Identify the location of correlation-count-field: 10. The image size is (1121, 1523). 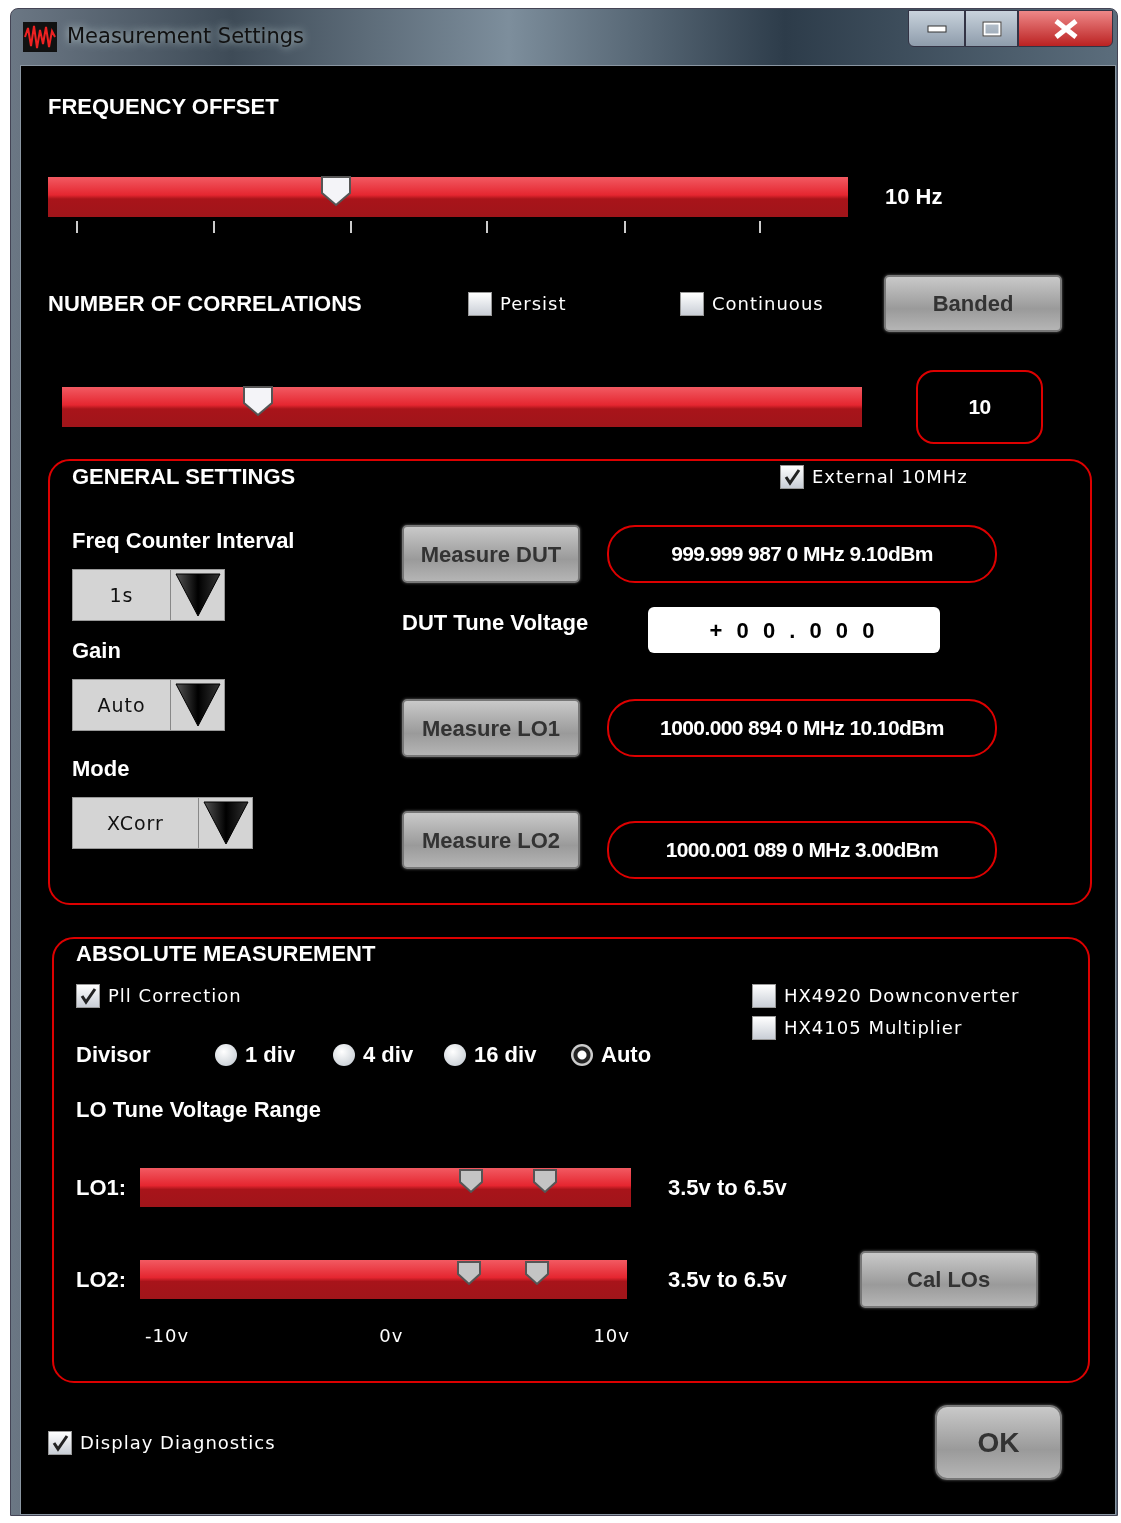
(979, 407).